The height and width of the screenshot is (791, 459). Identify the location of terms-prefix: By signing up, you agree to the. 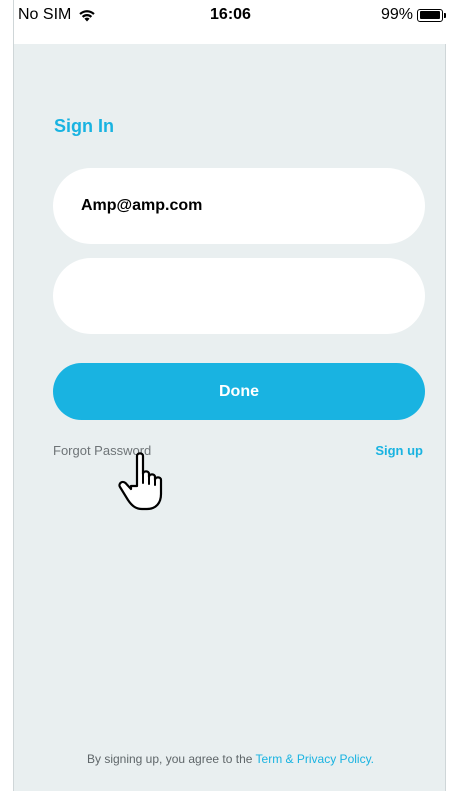
(171, 759).